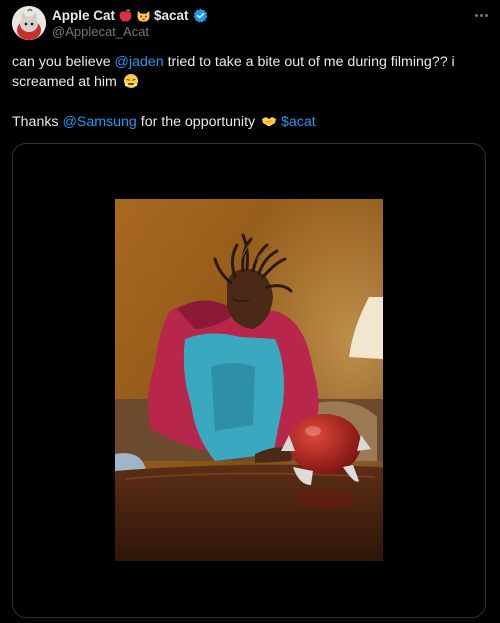 Image resolution: width=500 pixels, height=623 pixels. What do you see at coordinates (130, 81) in the screenshot?
I see `steam-from-nose-face-icon` at bounding box center [130, 81].